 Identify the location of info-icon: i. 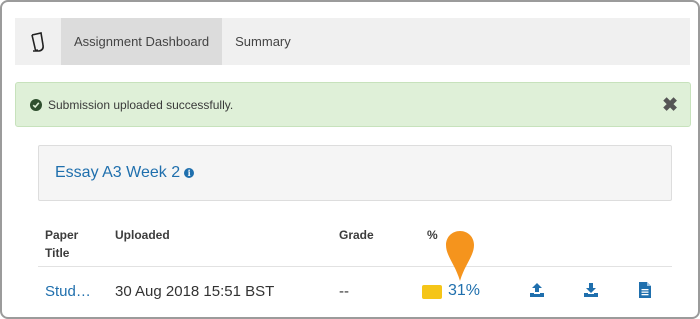
(189, 173).